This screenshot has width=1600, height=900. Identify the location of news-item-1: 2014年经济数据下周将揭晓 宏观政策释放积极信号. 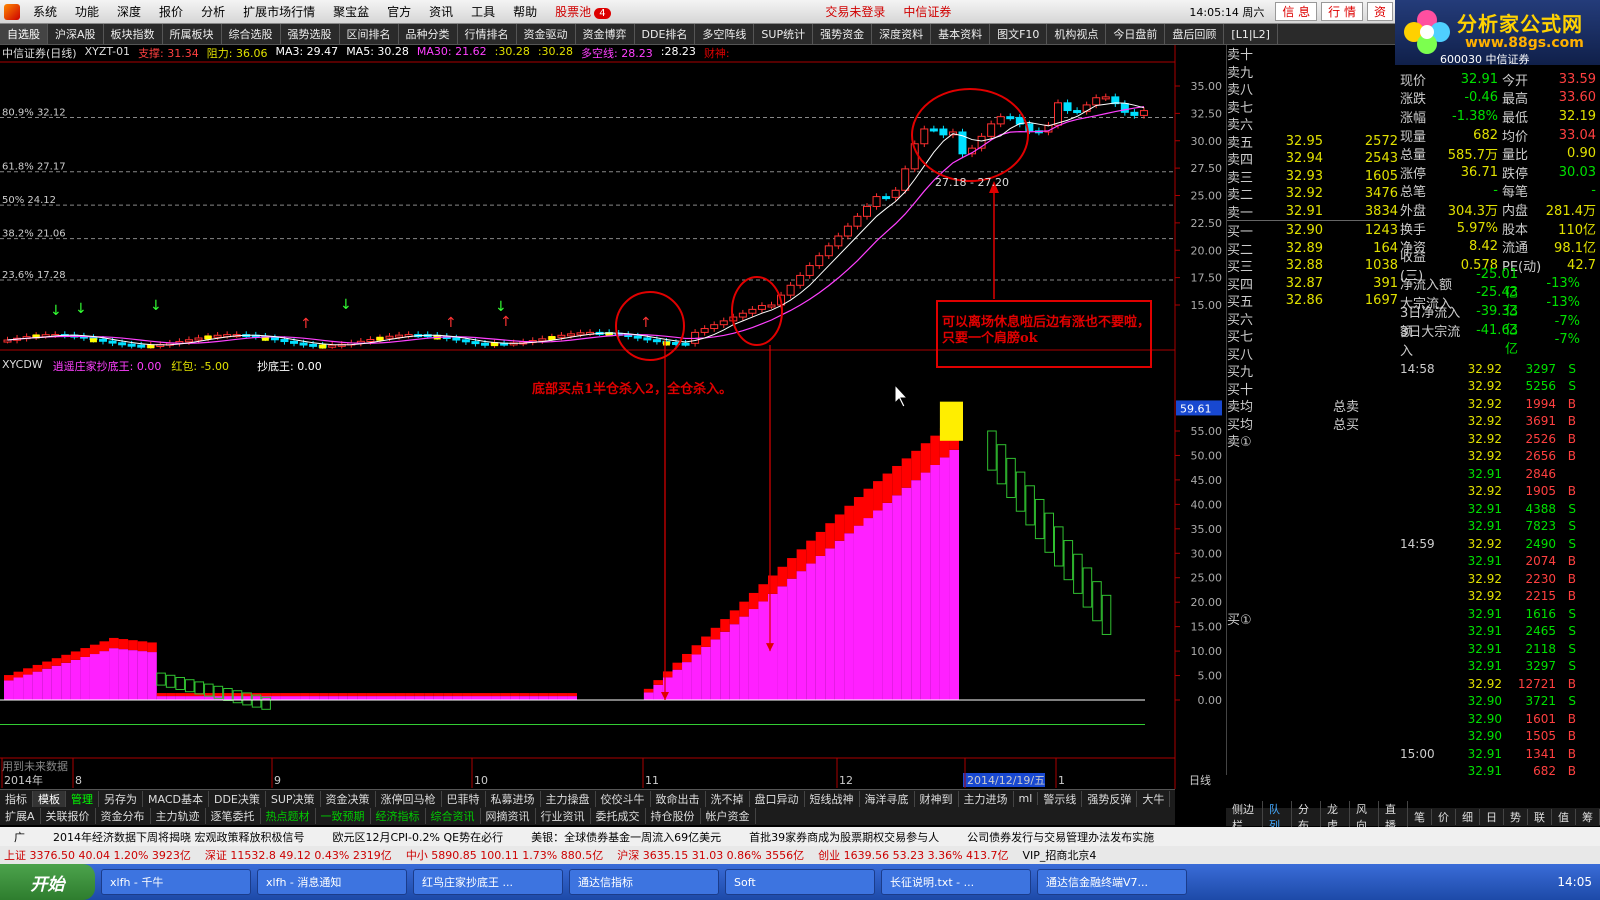
(179, 837).